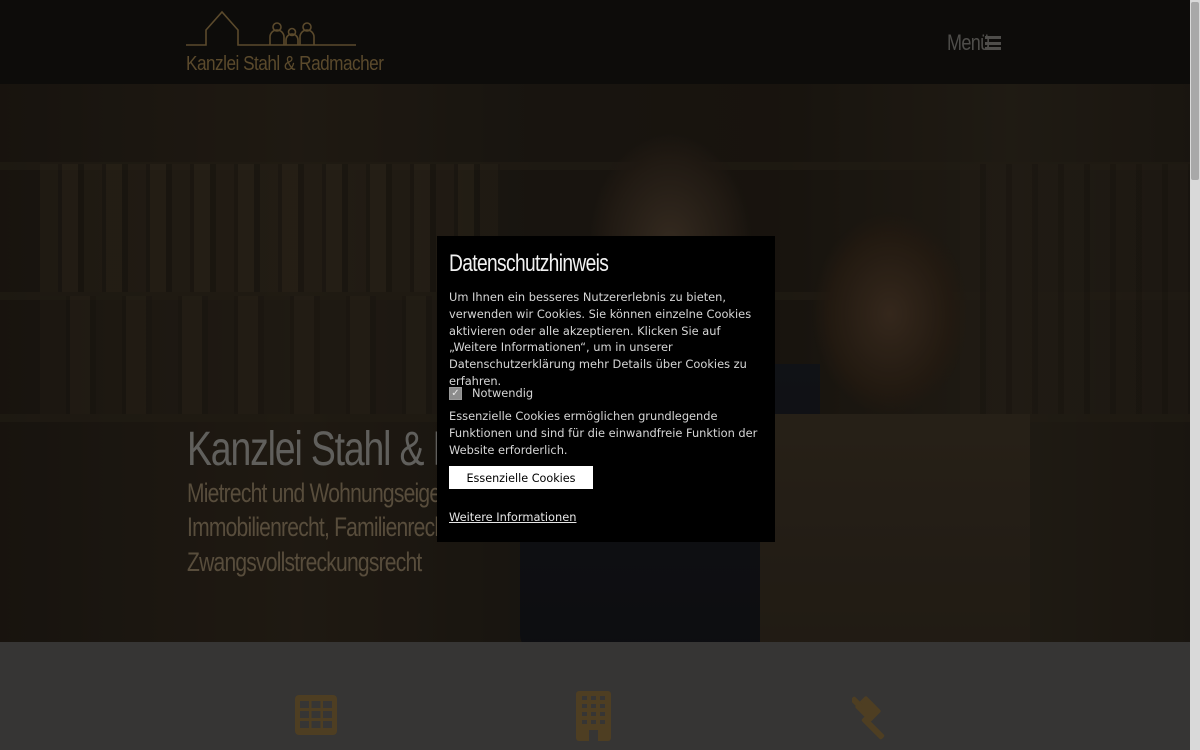 This screenshot has width=1200, height=750. What do you see at coordinates (529, 263) in the screenshot?
I see `modal-title: Datenschutzhinweis` at bounding box center [529, 263].